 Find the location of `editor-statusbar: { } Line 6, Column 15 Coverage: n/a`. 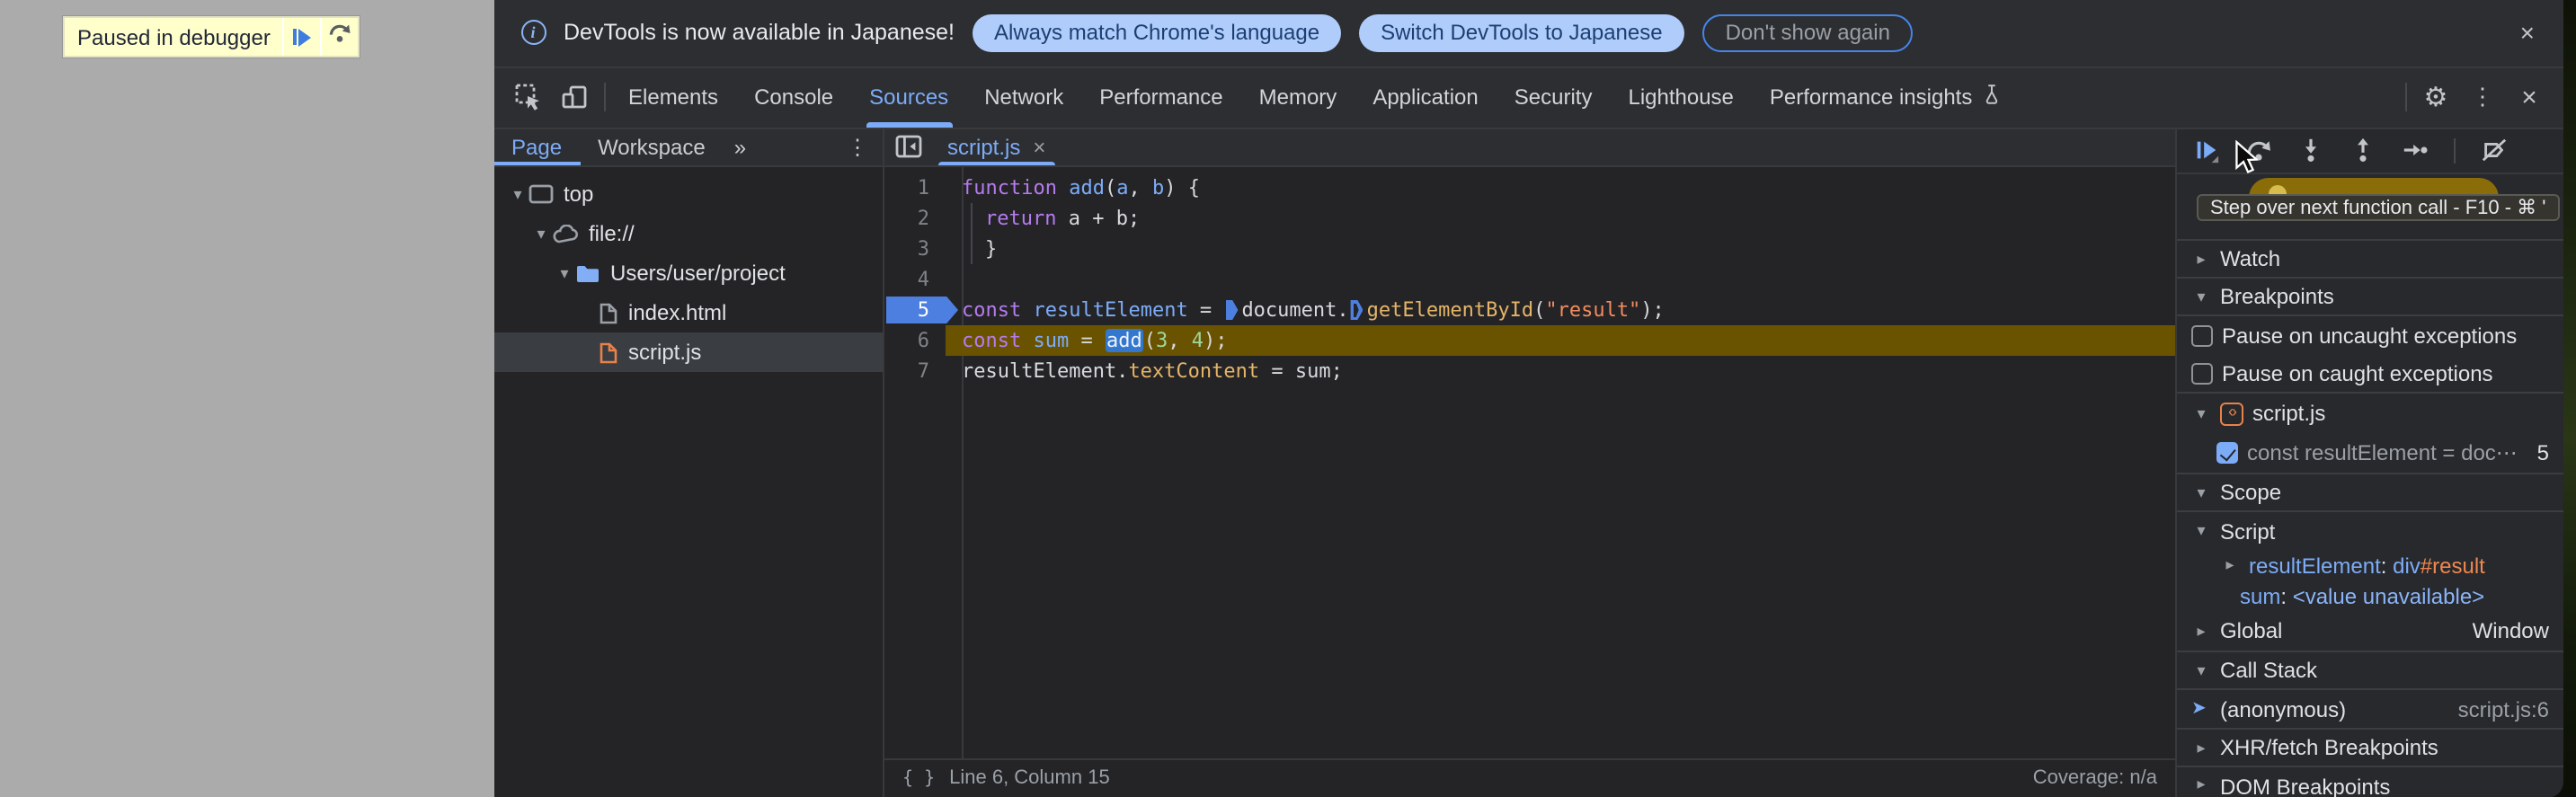

editor-statusbar: { } Line 6, Column 15 Coverage: n/a is located at coordinates (1529, 777).